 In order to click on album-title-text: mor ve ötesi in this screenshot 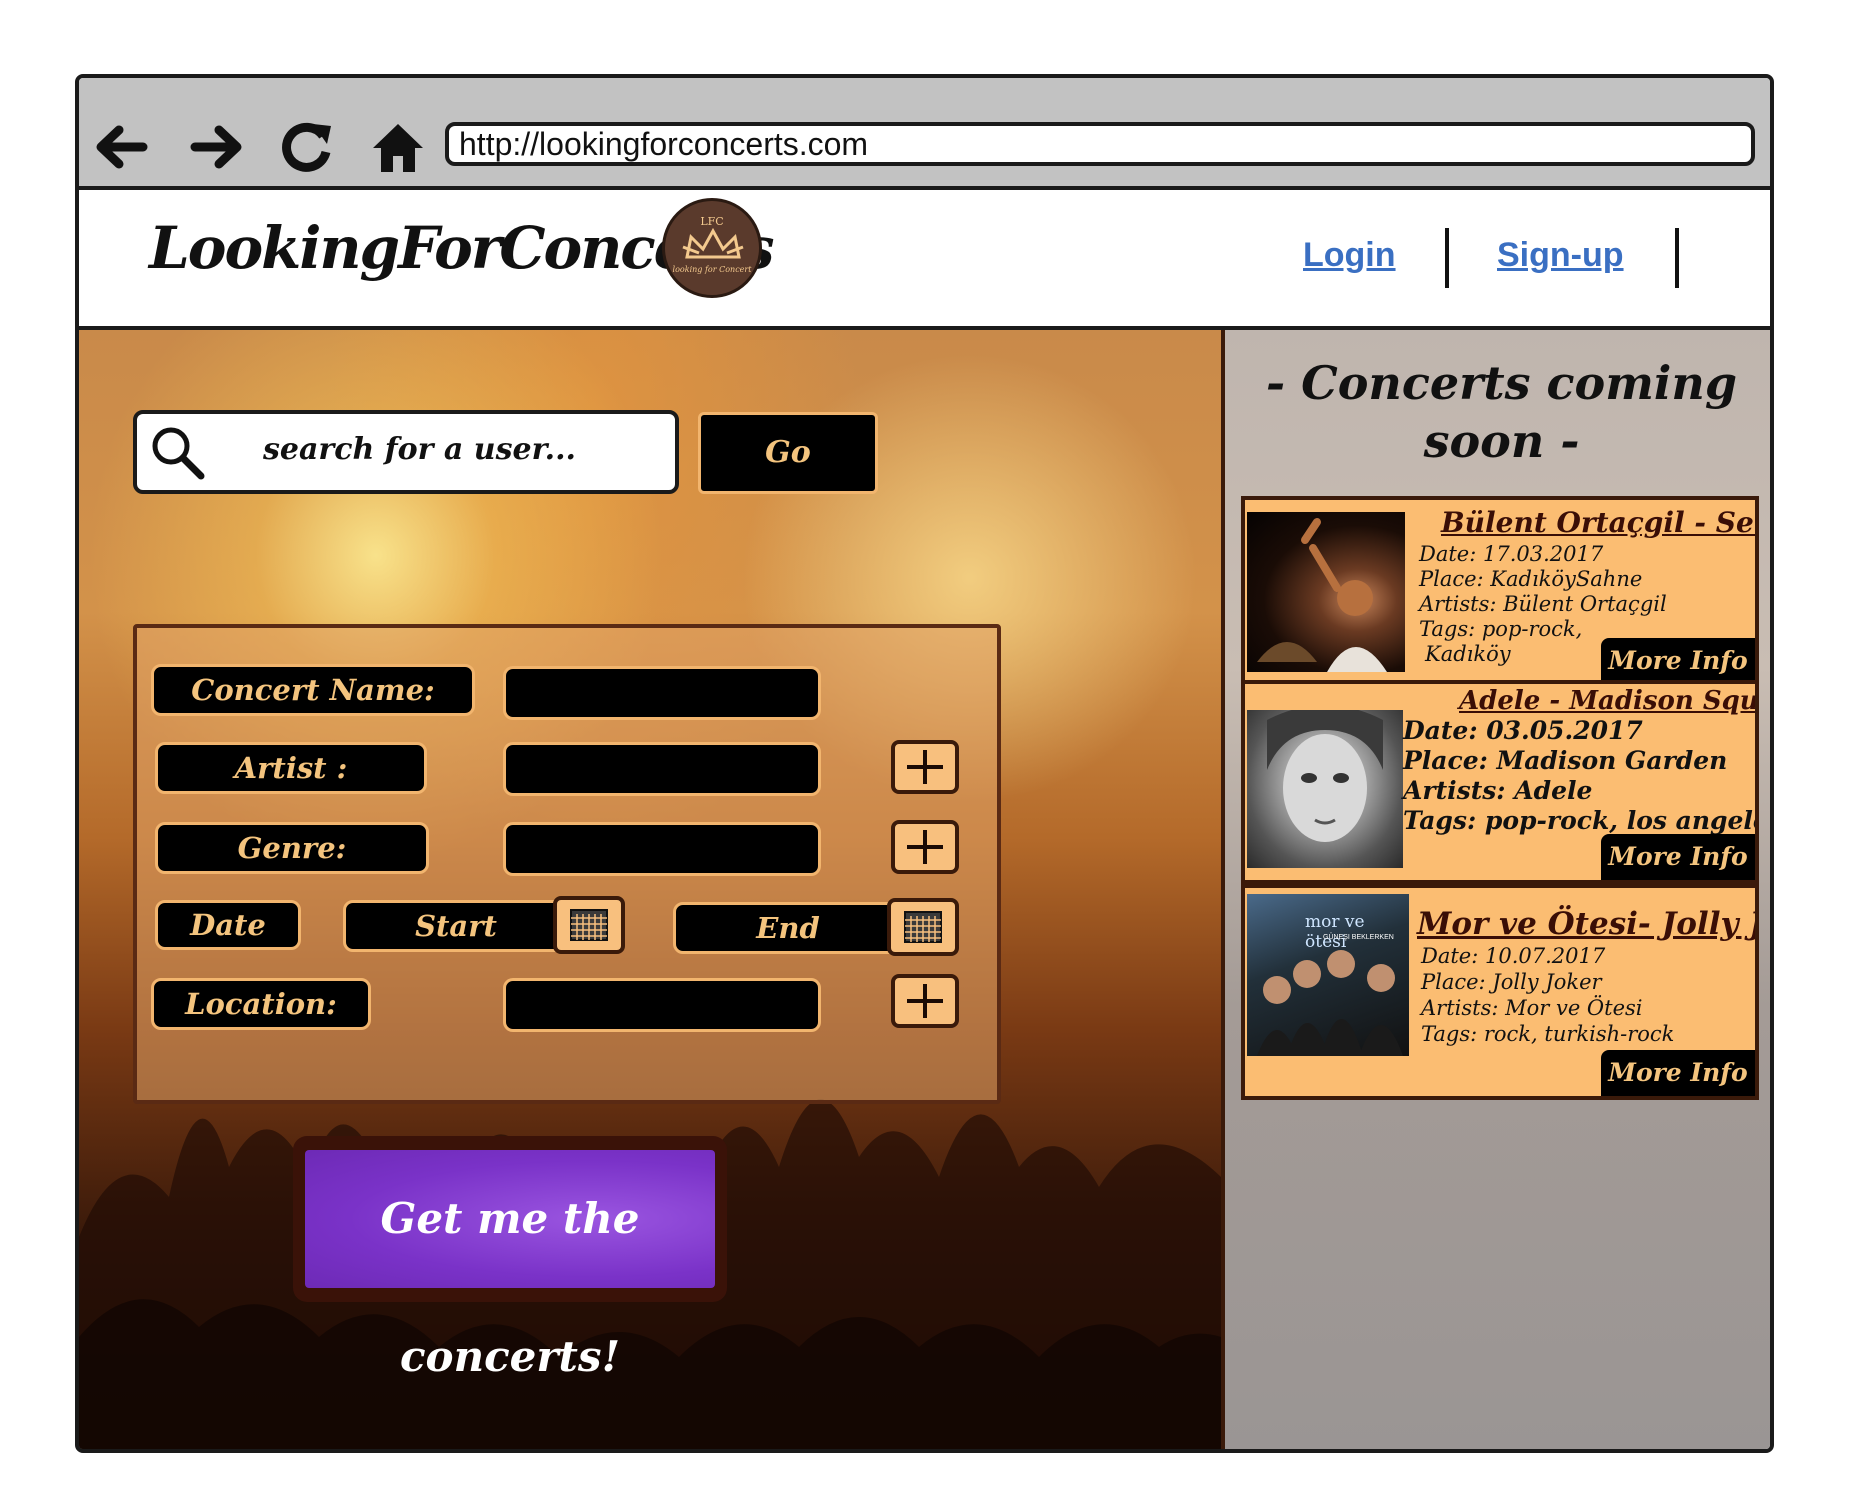, I will do `click(1335, 932)`.